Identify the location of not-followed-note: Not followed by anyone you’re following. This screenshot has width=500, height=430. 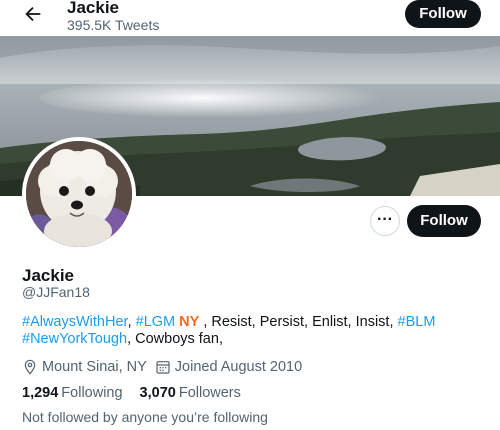
(145, 417).